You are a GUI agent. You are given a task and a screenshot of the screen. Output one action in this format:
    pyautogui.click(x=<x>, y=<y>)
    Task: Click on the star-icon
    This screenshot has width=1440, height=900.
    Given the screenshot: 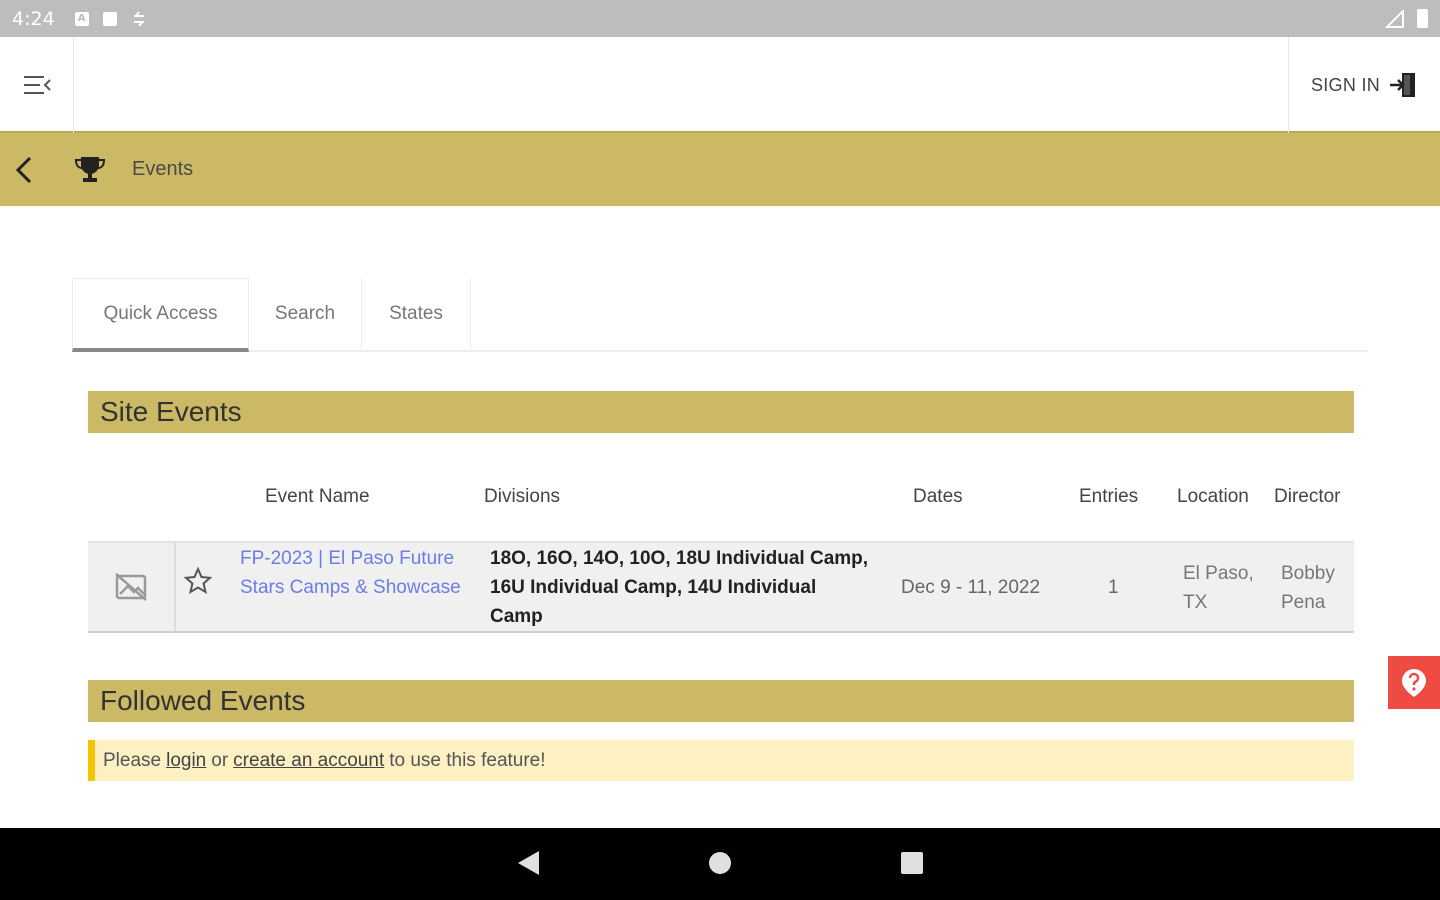 What is the action you would take?
    pyautogui.click(x=198, y=580)
    